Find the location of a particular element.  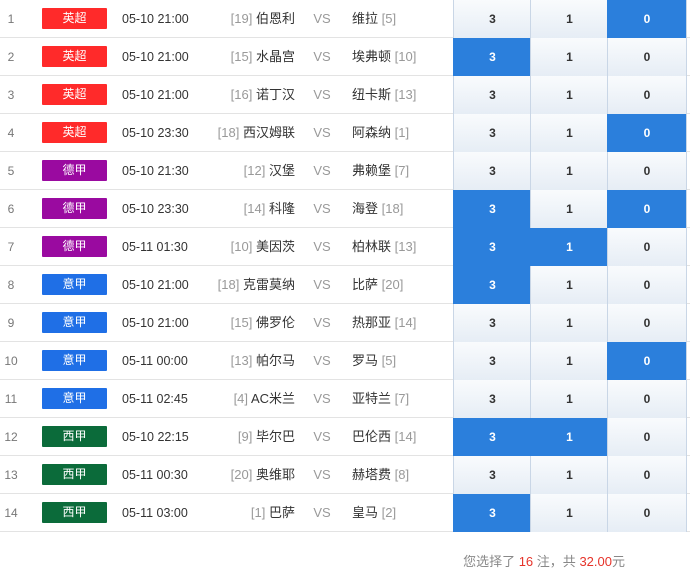

away-team: 亚特兰 [7] is located at coordinates (402, 399).